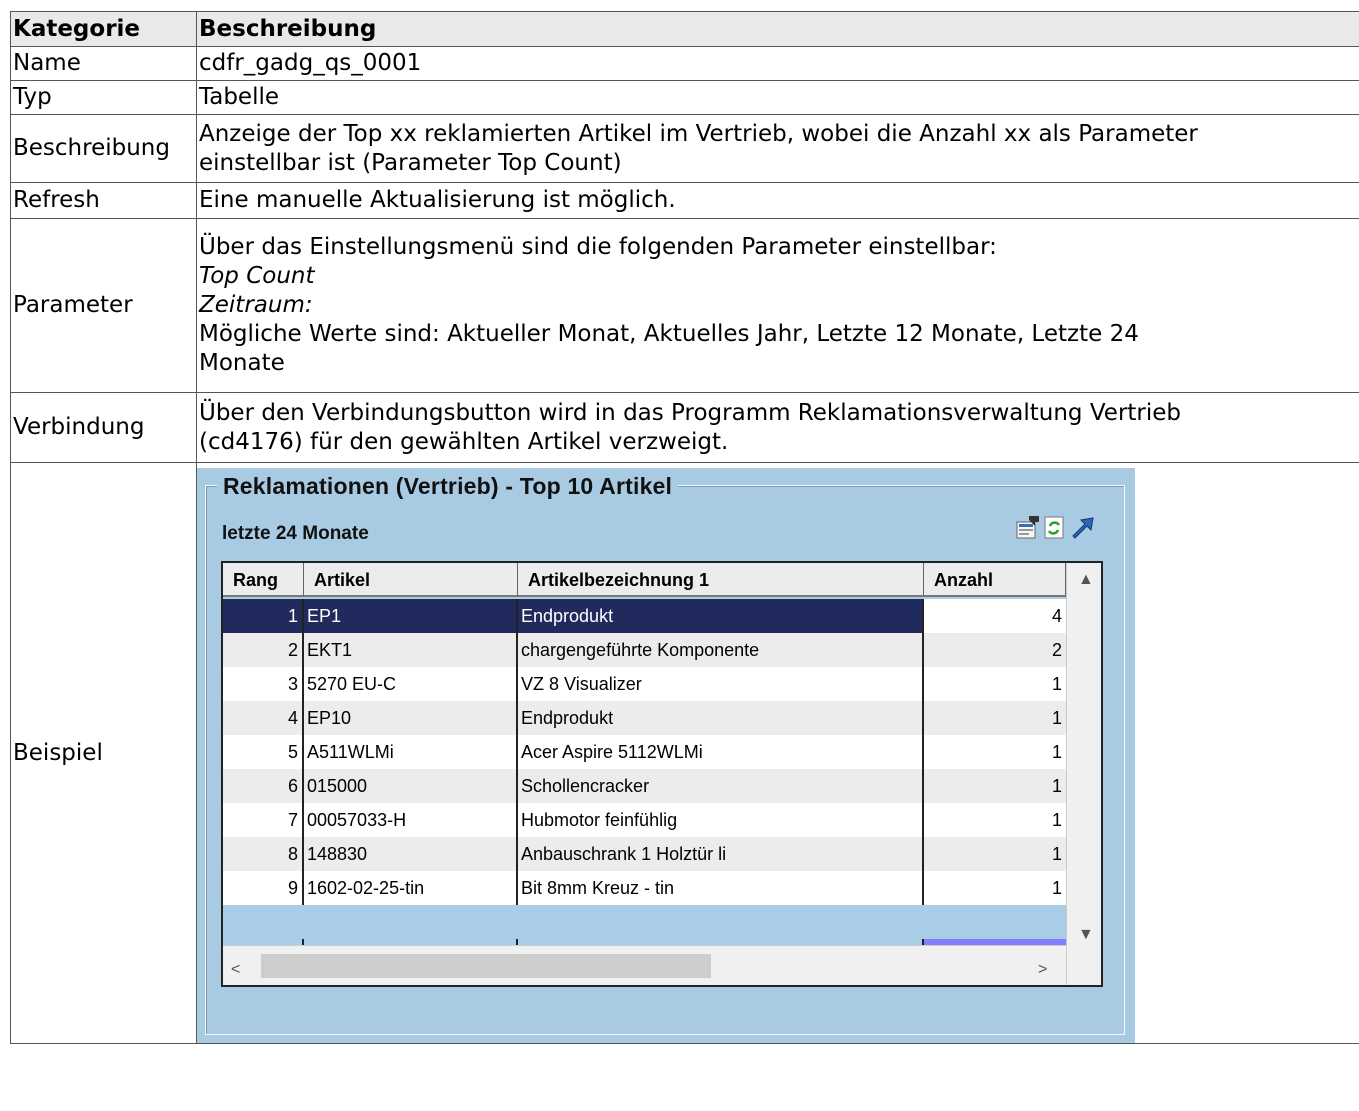 The height and width of the screenshot is (1111, 1359). Describe the element at coordinates (1028, 527) in the screenshot. I see `settings-icon` at that location.